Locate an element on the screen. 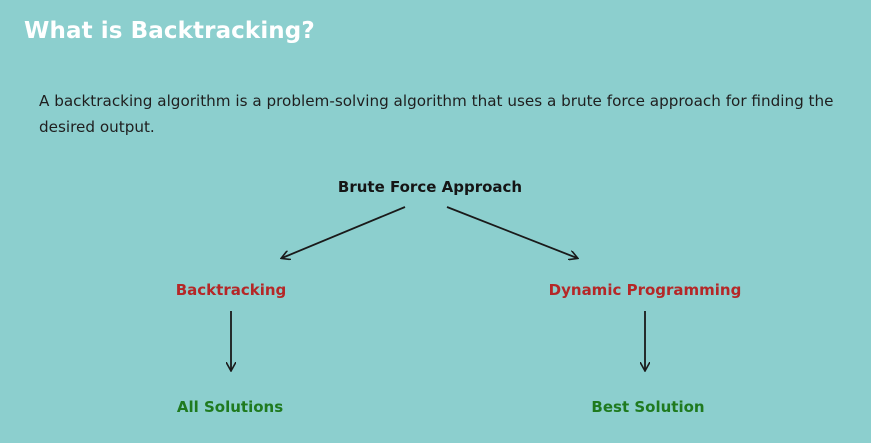 This screenshot has width=871, height=443. node-best-solution: Best Solution is located at coordinates (648, 407).